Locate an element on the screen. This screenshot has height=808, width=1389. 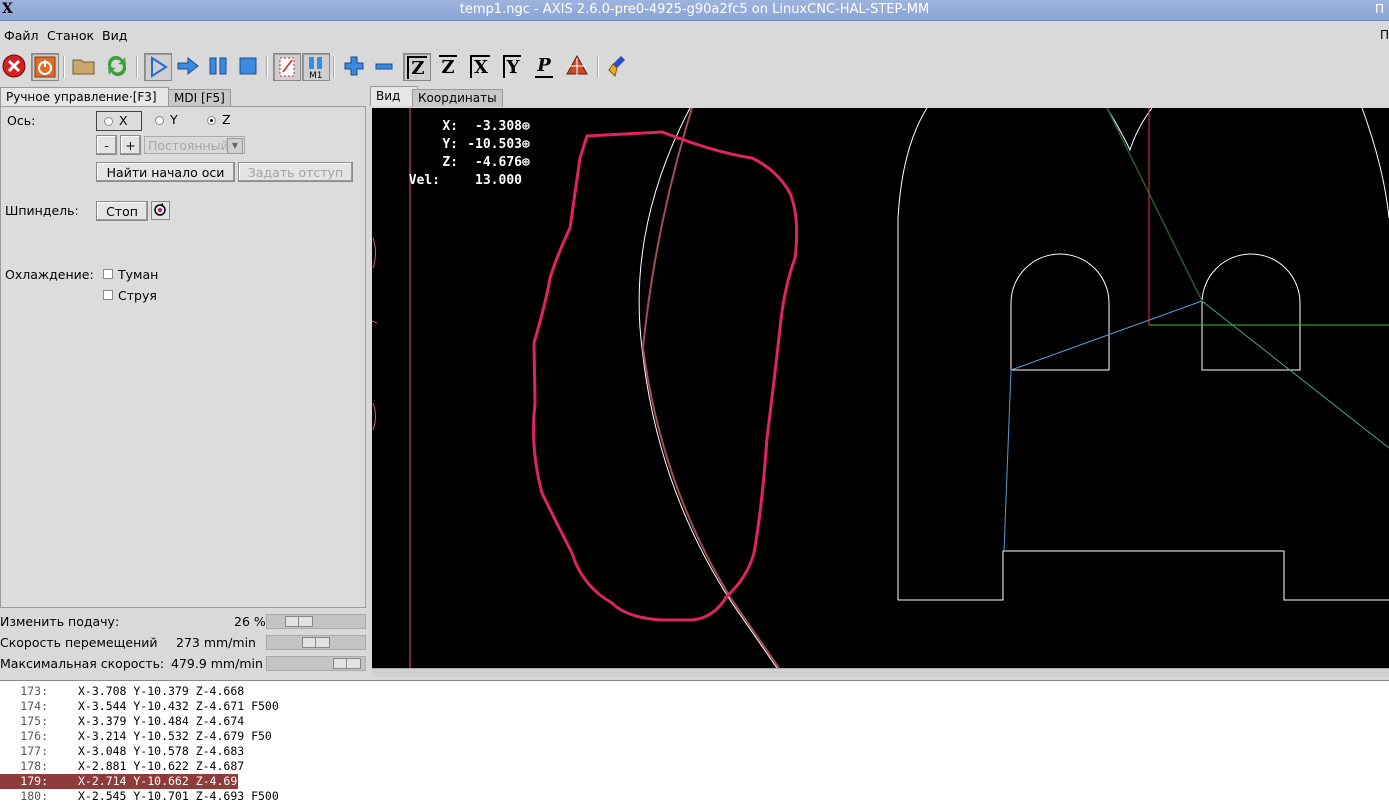
feed-override-value: 26 % is located at coordinates (250, 621).